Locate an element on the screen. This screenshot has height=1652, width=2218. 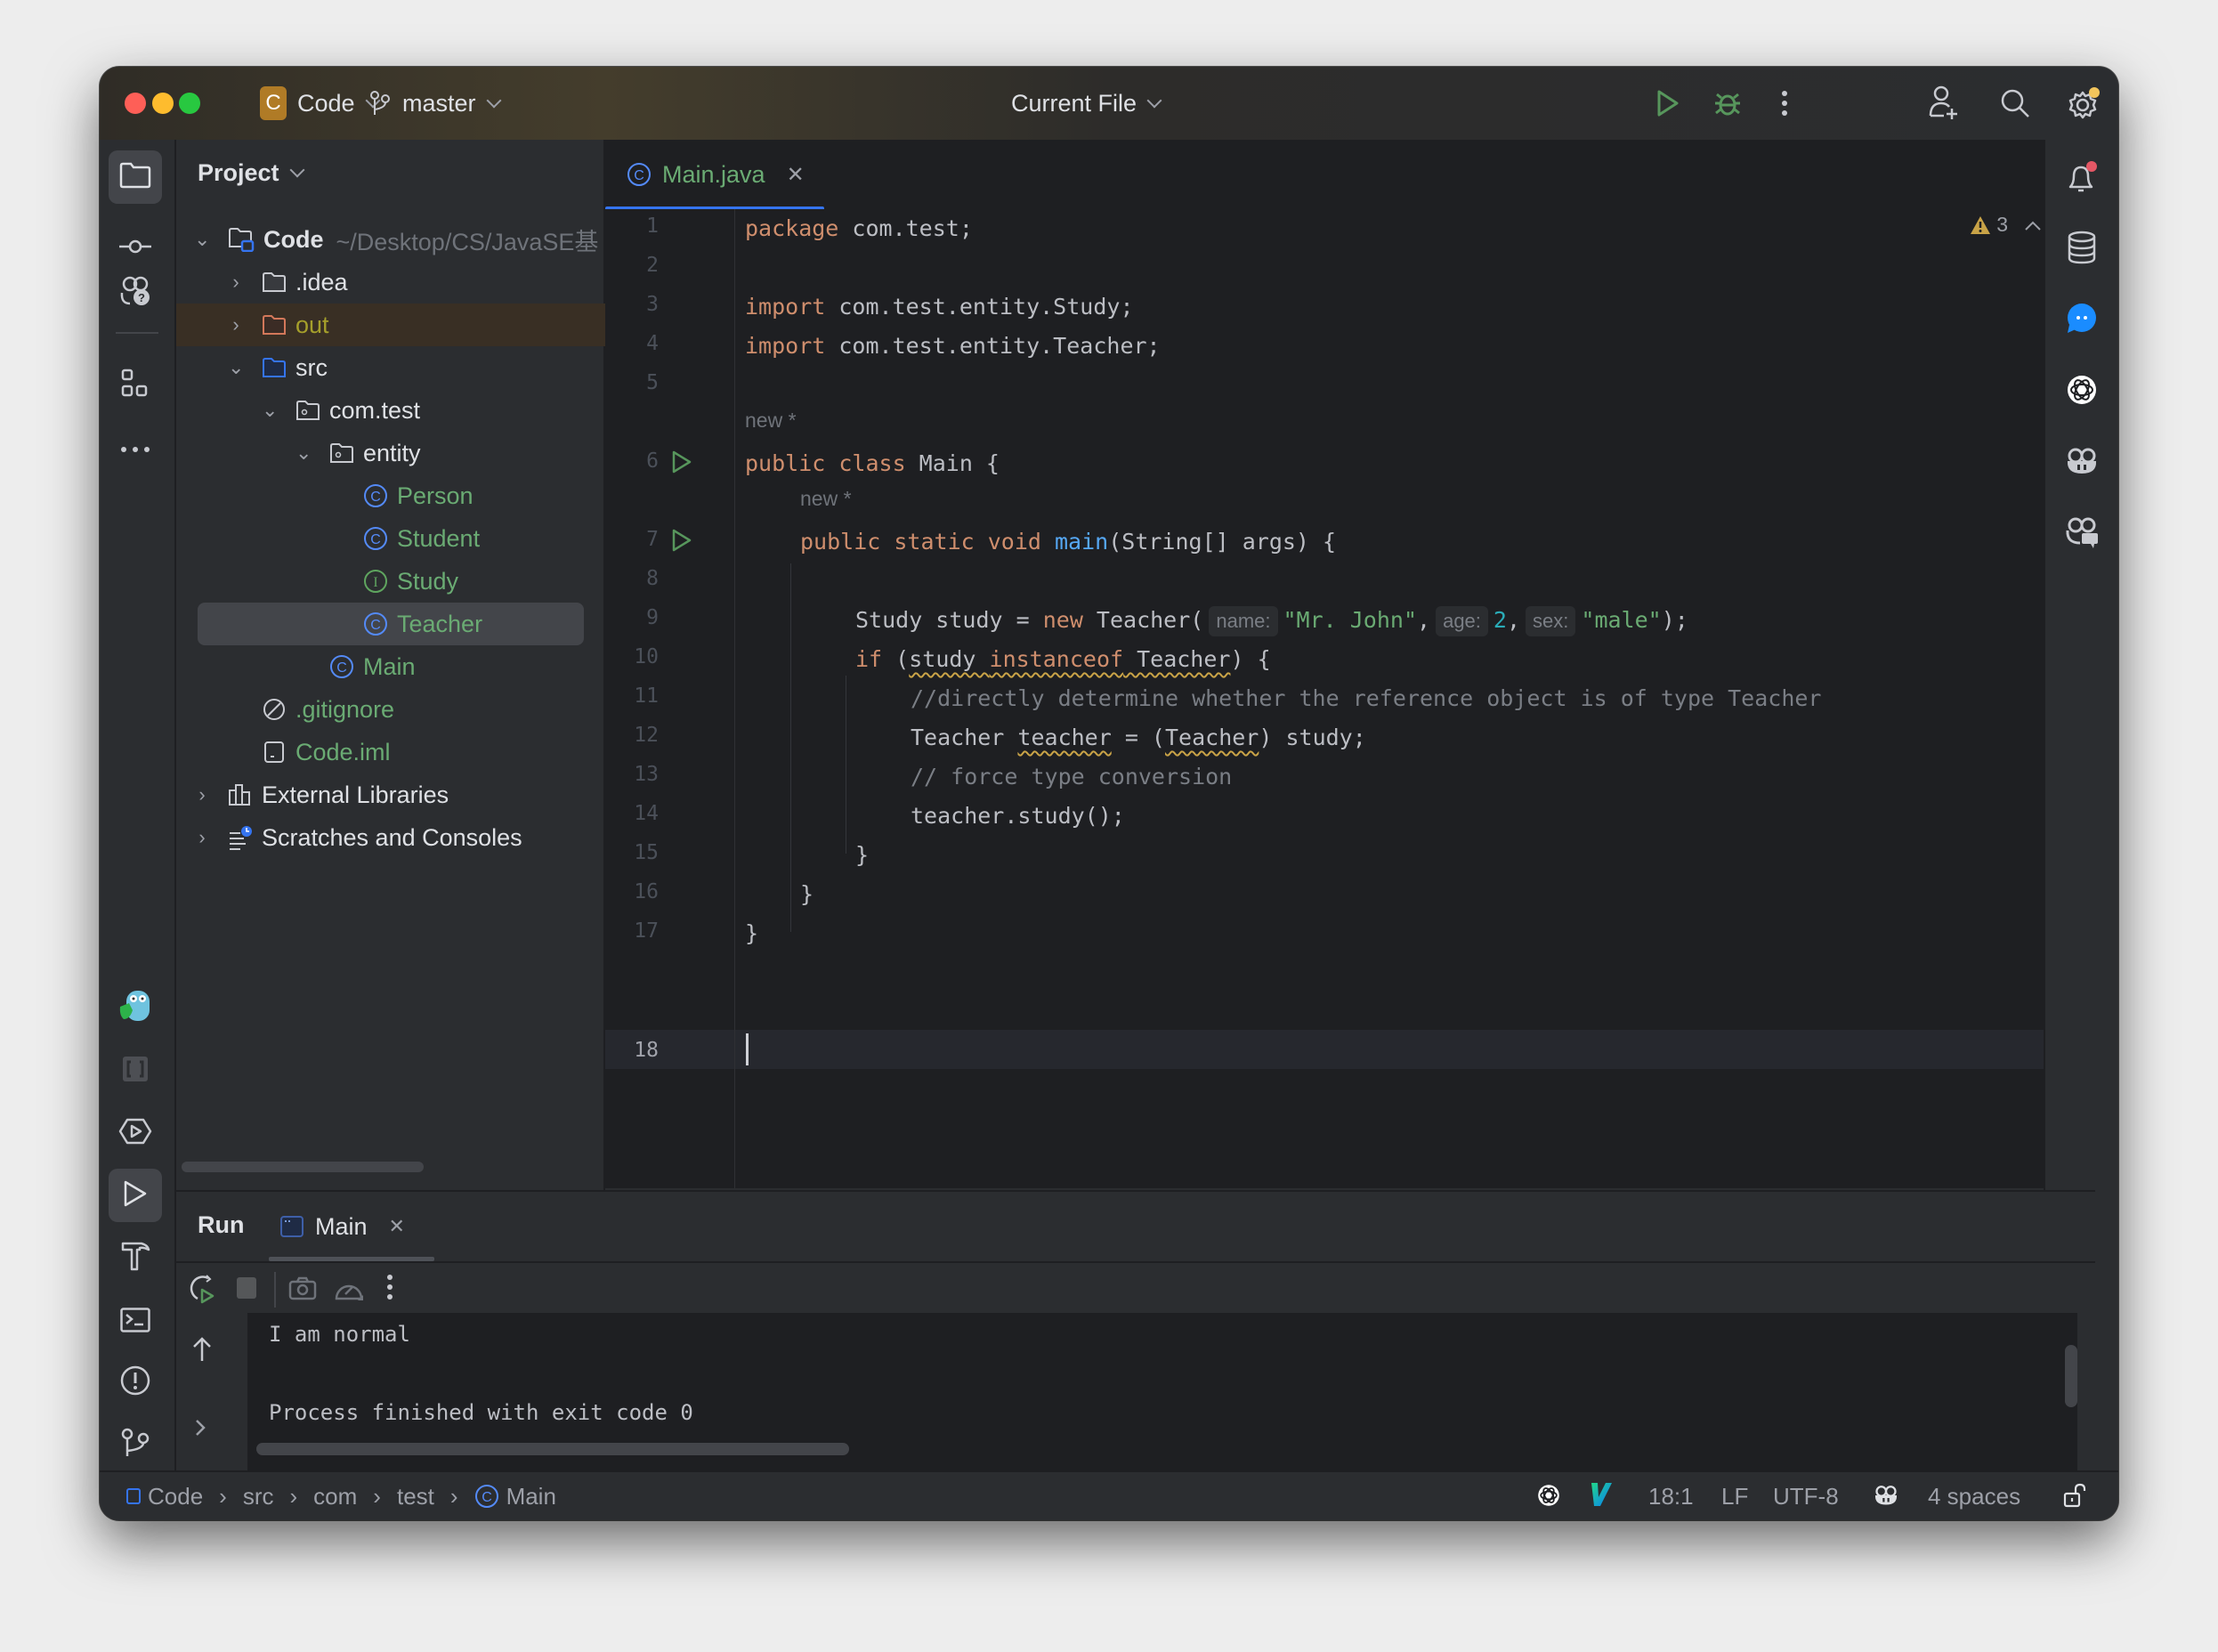
terminal-tool-button is located at coordinates (135, 1321).